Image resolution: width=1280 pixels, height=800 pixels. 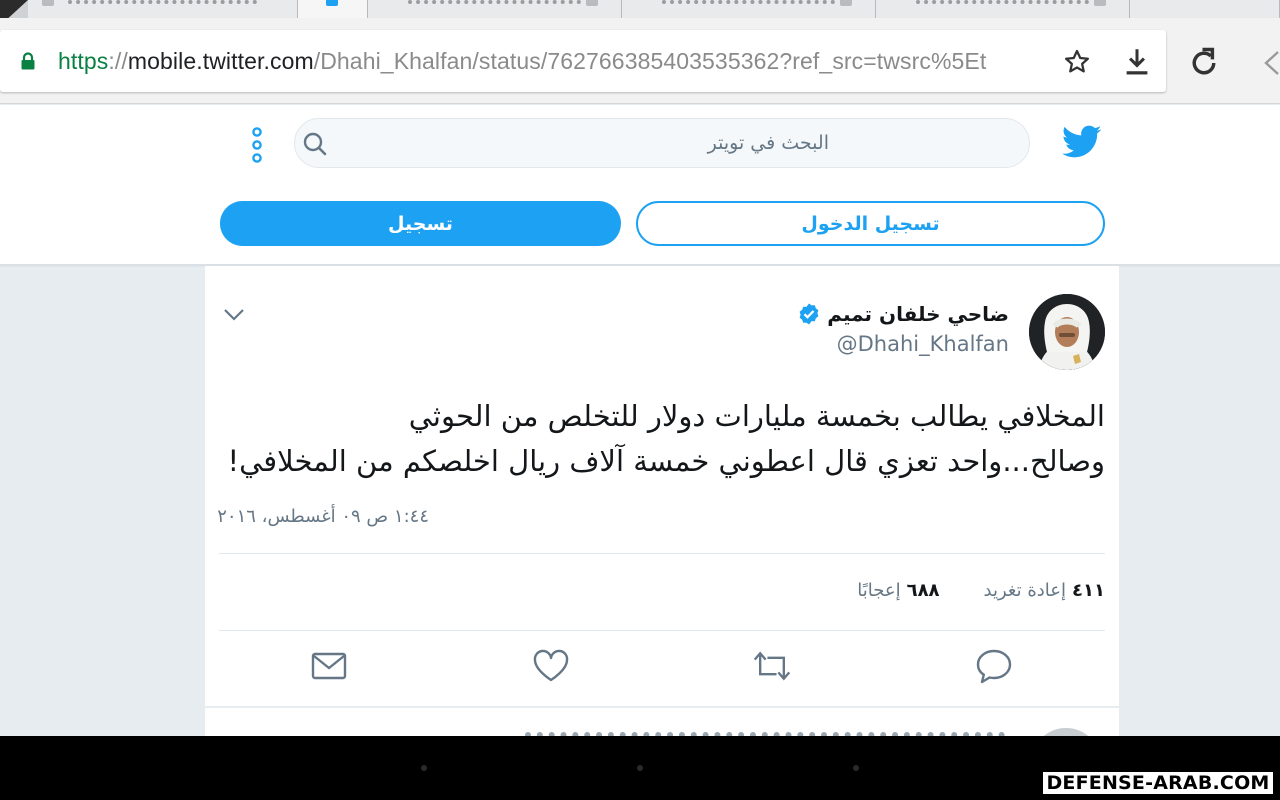 I want to click on like-button, so click(x=551, y=666).